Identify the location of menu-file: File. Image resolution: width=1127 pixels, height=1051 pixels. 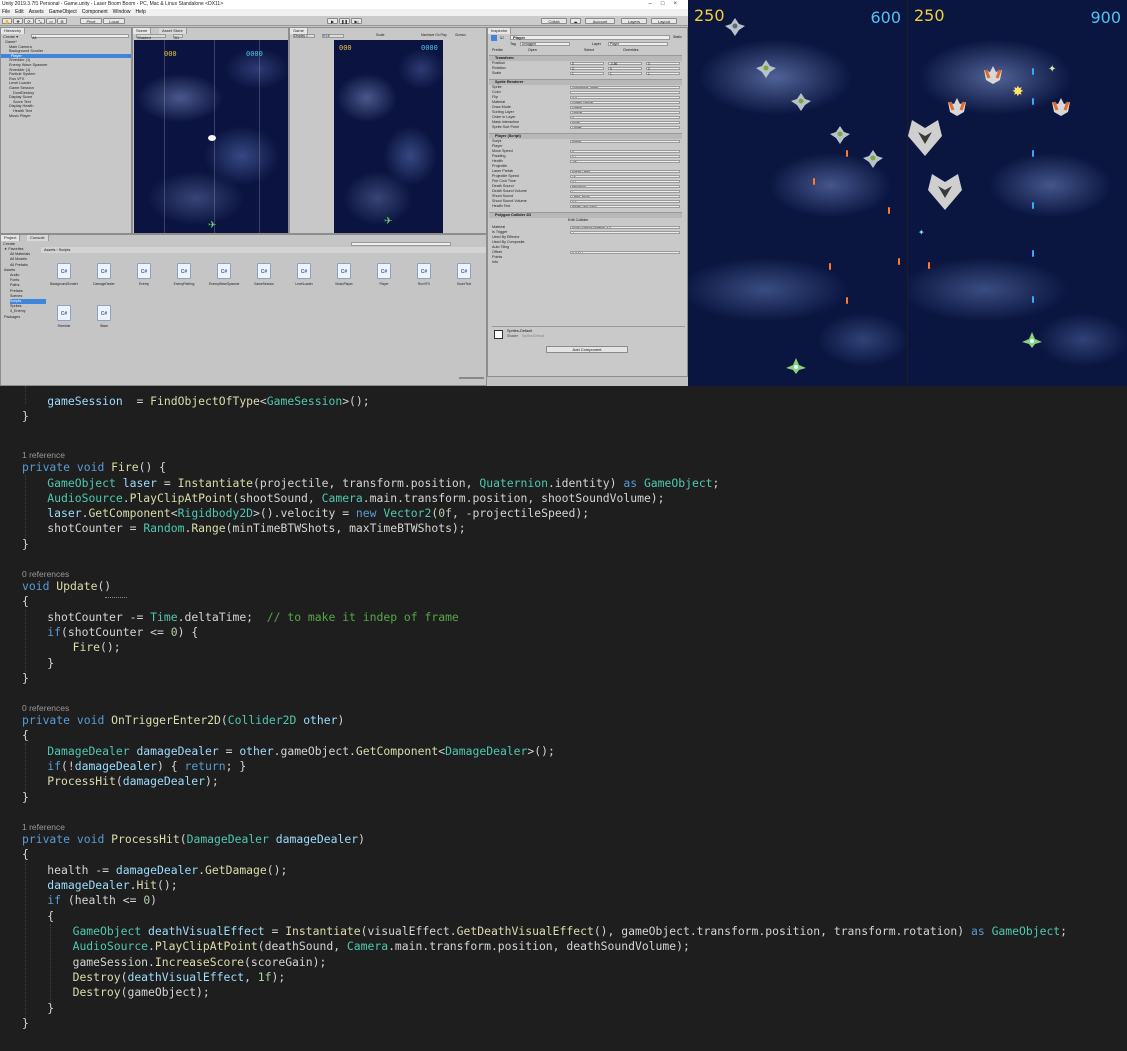
(6, 12).